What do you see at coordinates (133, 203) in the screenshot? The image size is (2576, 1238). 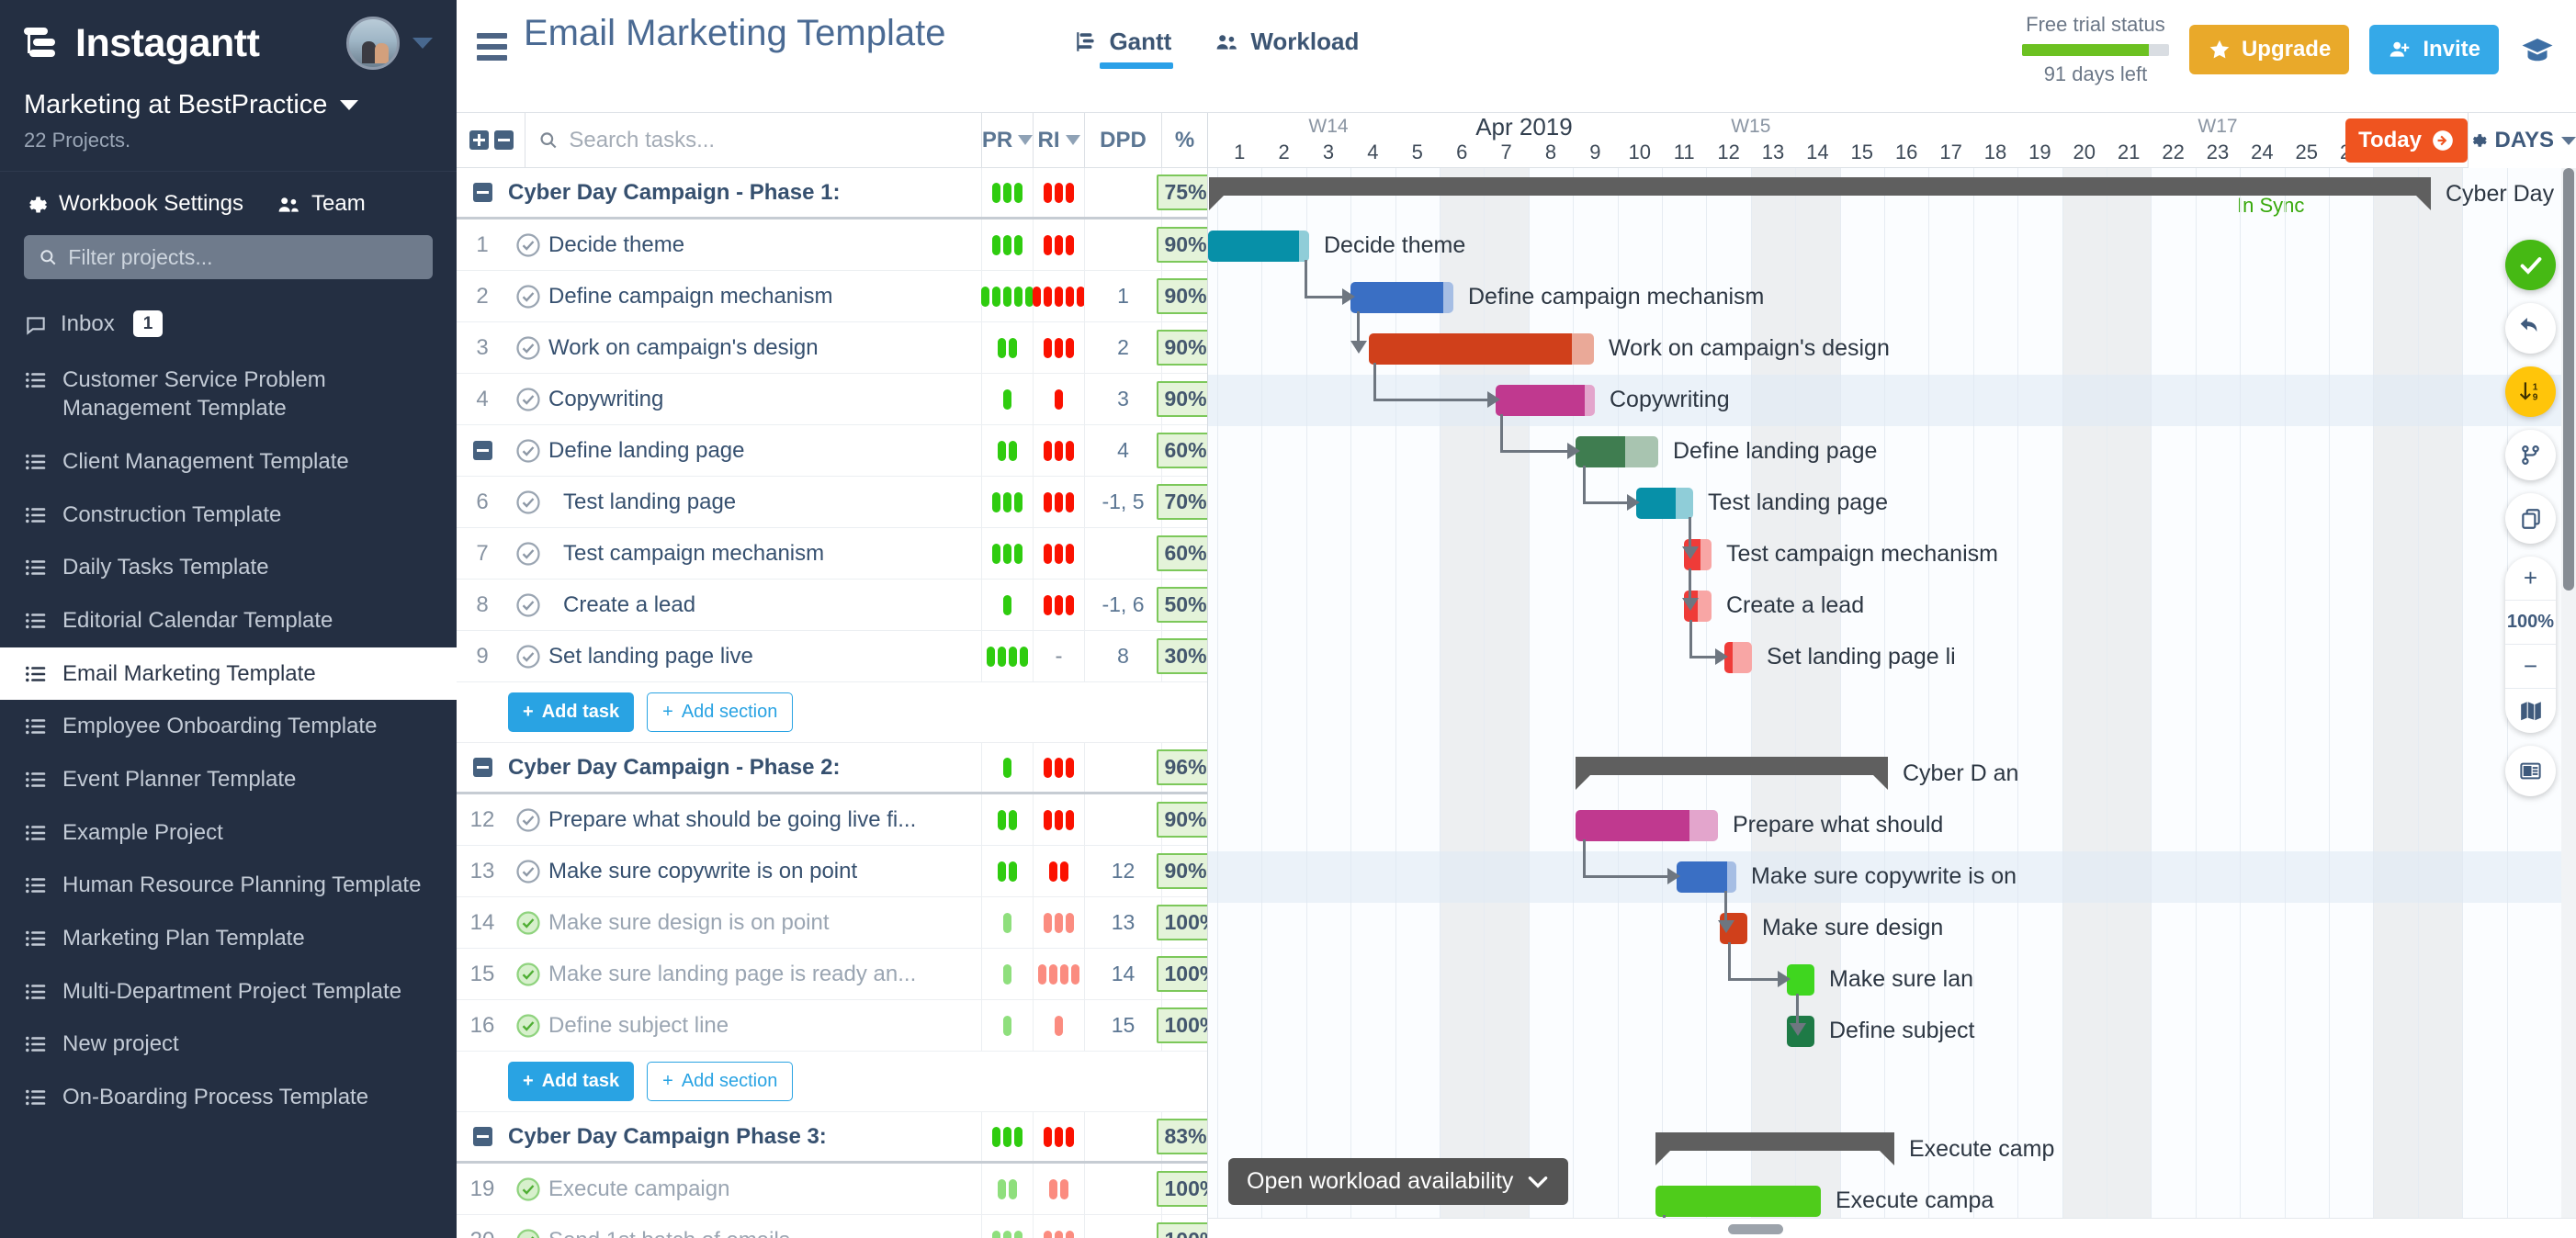 I see `workbook-settings-button: Workbook Settings` at bounding box center [133, 203].